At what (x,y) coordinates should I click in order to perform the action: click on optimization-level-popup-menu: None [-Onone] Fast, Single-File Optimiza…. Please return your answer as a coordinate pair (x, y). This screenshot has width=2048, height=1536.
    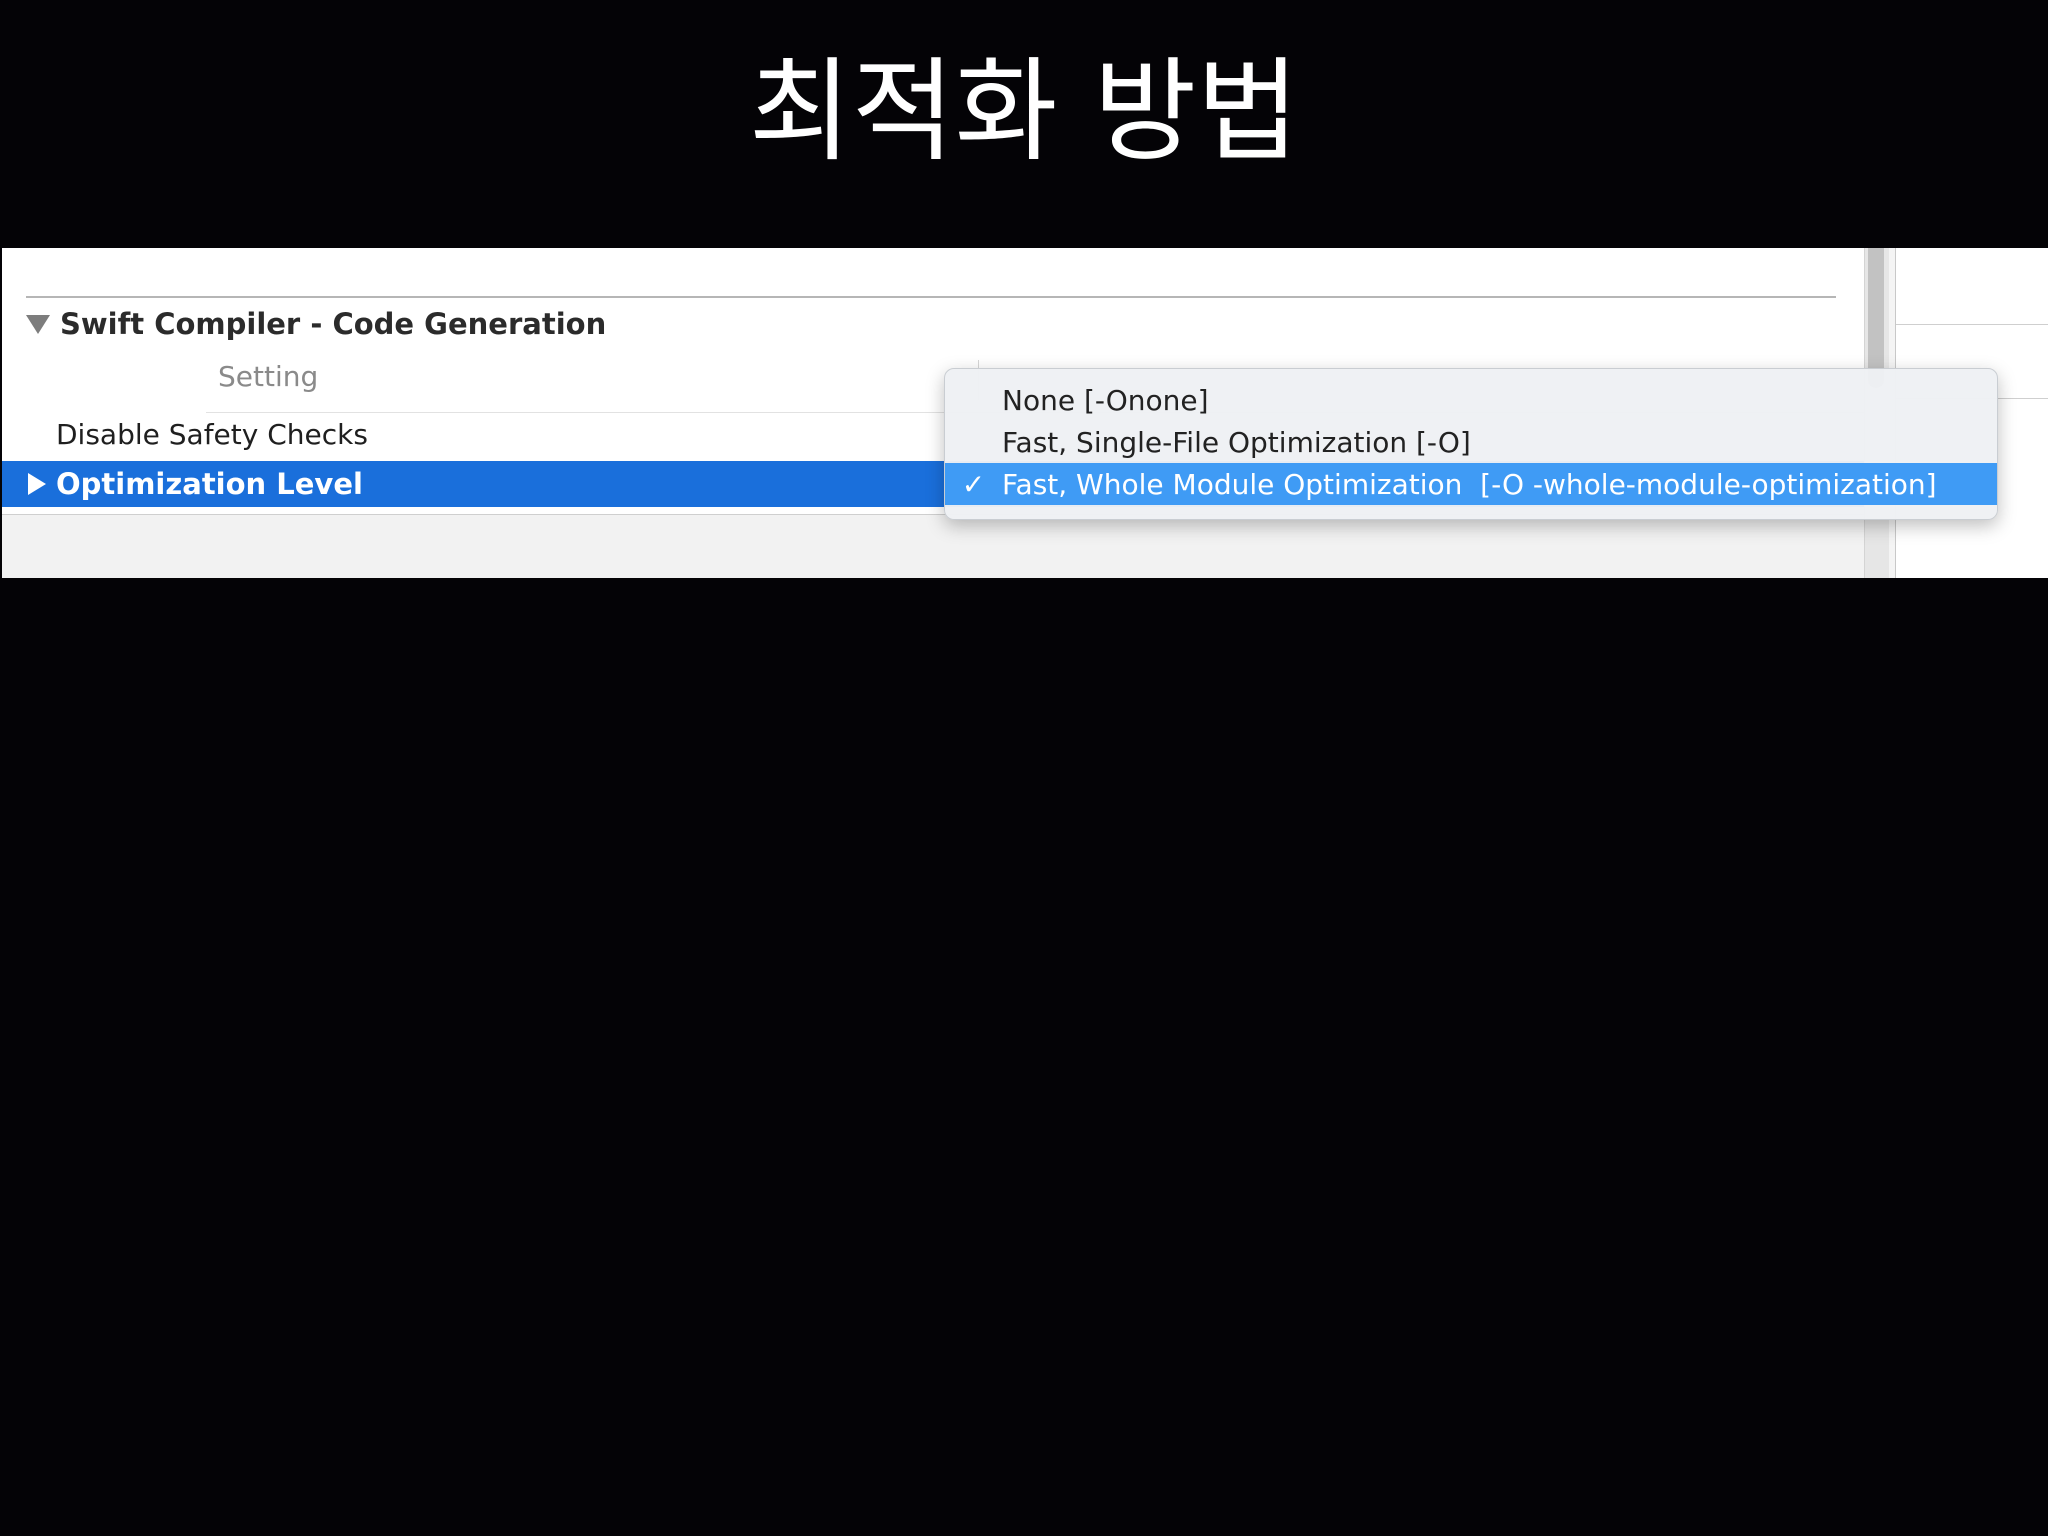
    Looking at the image, I should click on (1471, 444).